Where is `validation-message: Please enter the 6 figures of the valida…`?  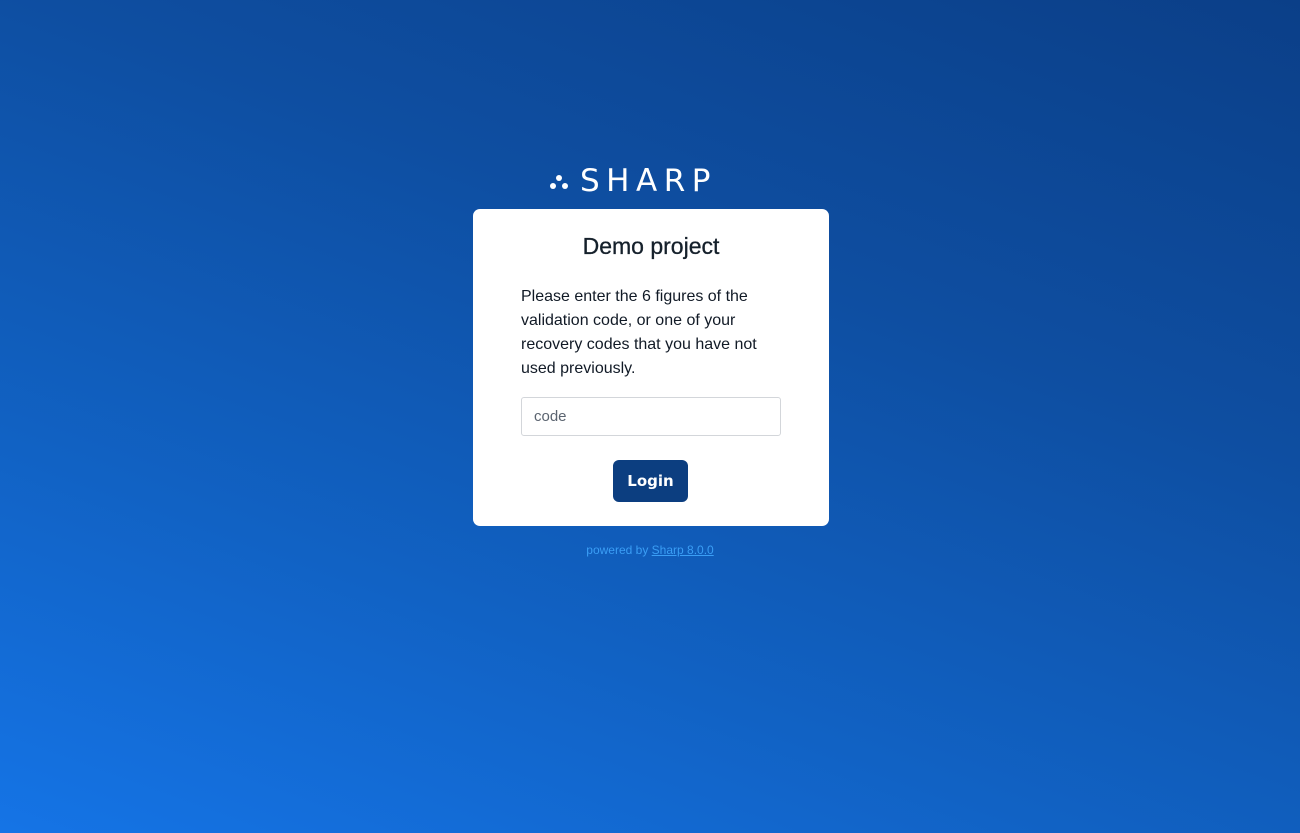 validation-message: Please enter the 6 figures of the valida… is located at coordinates (639, 332).